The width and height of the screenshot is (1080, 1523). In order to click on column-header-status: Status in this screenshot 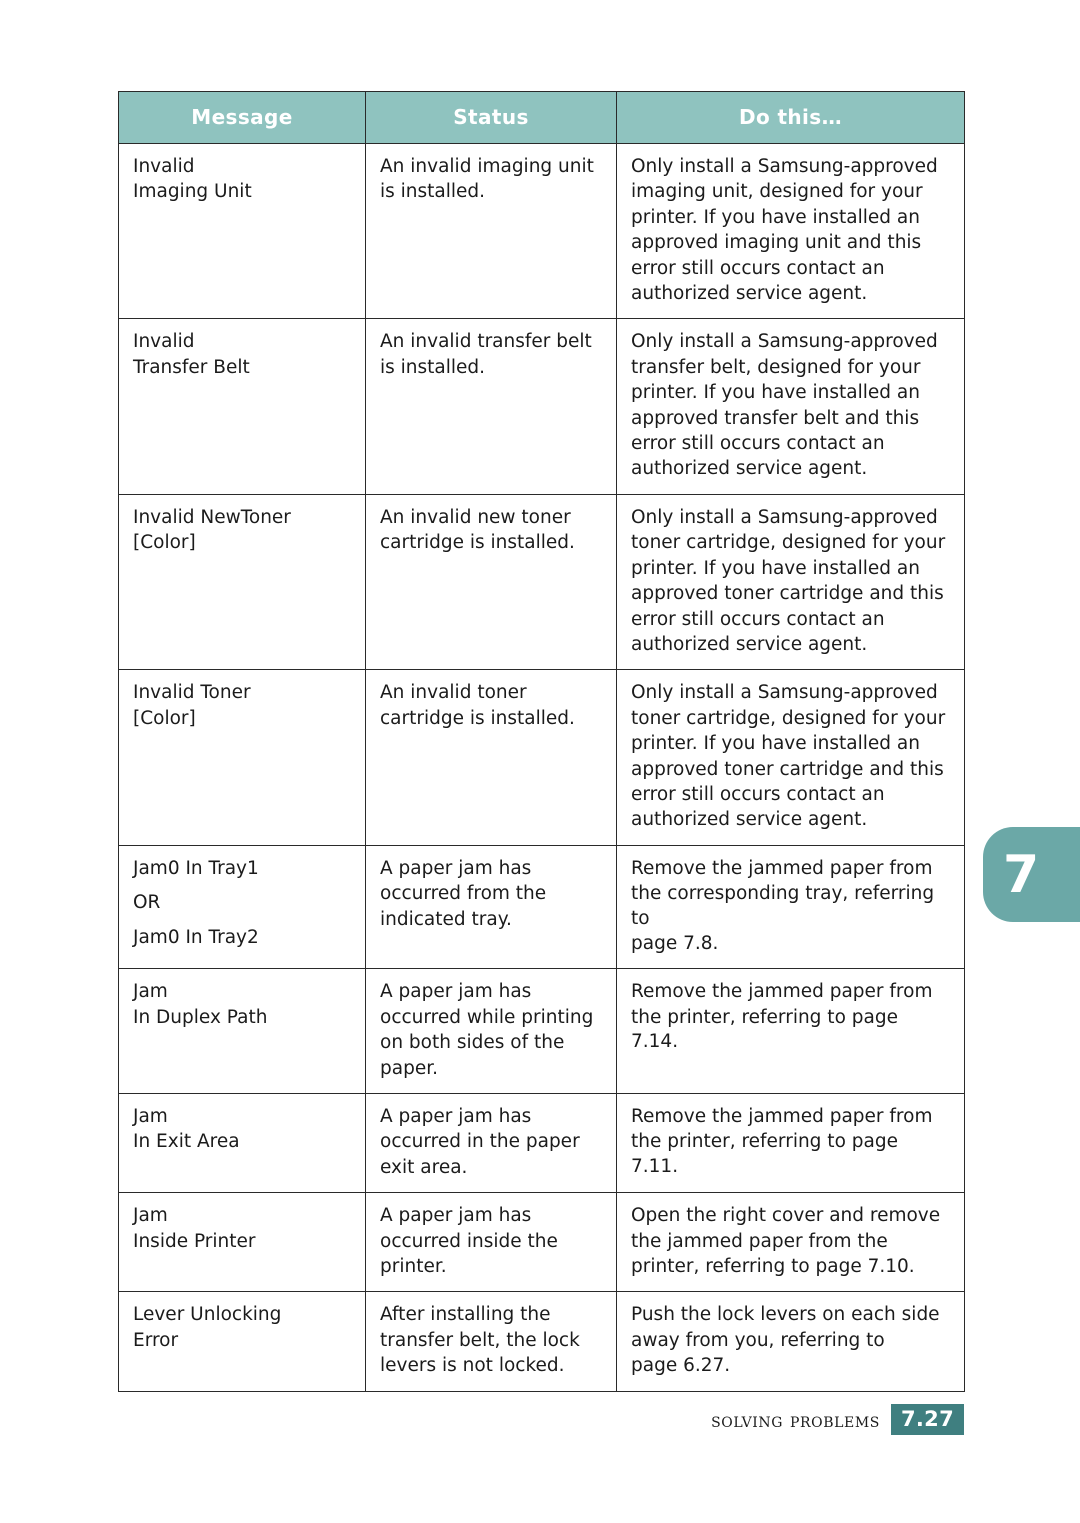, I will do `click(491, 117)`.